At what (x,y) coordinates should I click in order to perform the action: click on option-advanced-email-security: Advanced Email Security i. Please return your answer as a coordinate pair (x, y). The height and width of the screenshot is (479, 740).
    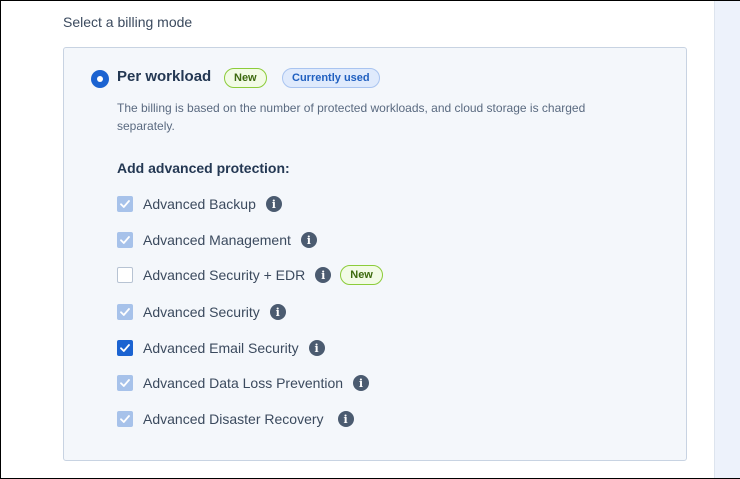
    Looking at the image, I should click on (221, 348).